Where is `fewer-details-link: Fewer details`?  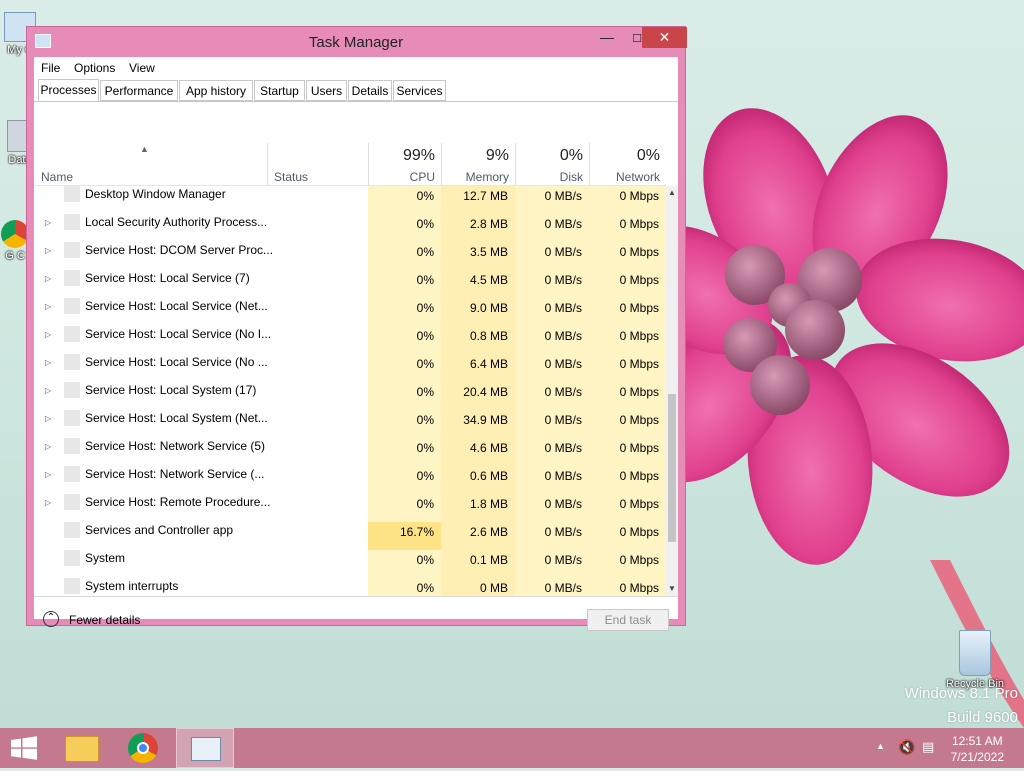
fewer-details-link: Fewer details is located at coordinates (104, 620).